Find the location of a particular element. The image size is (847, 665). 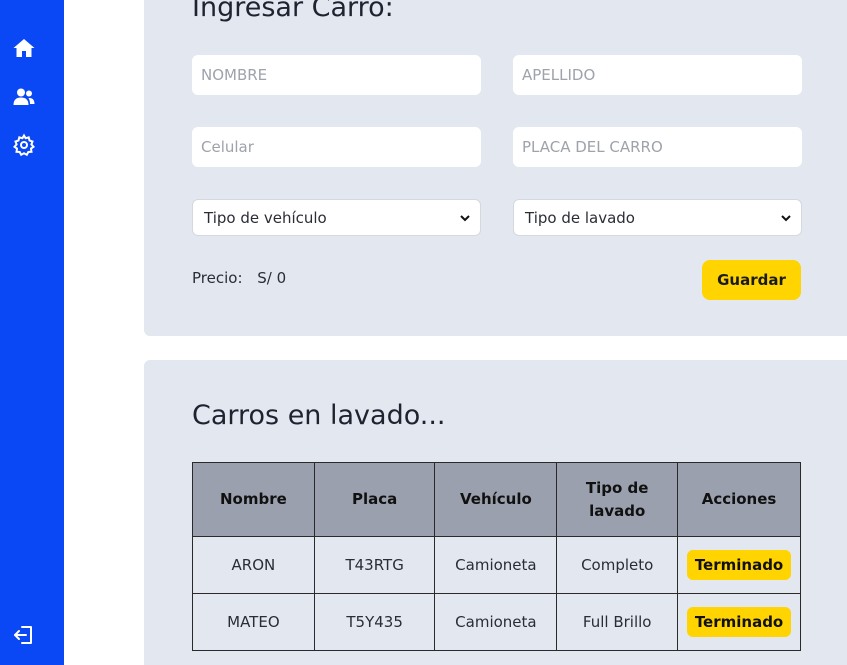

price-value: S/ 0 is located at coordinates (272, 278).